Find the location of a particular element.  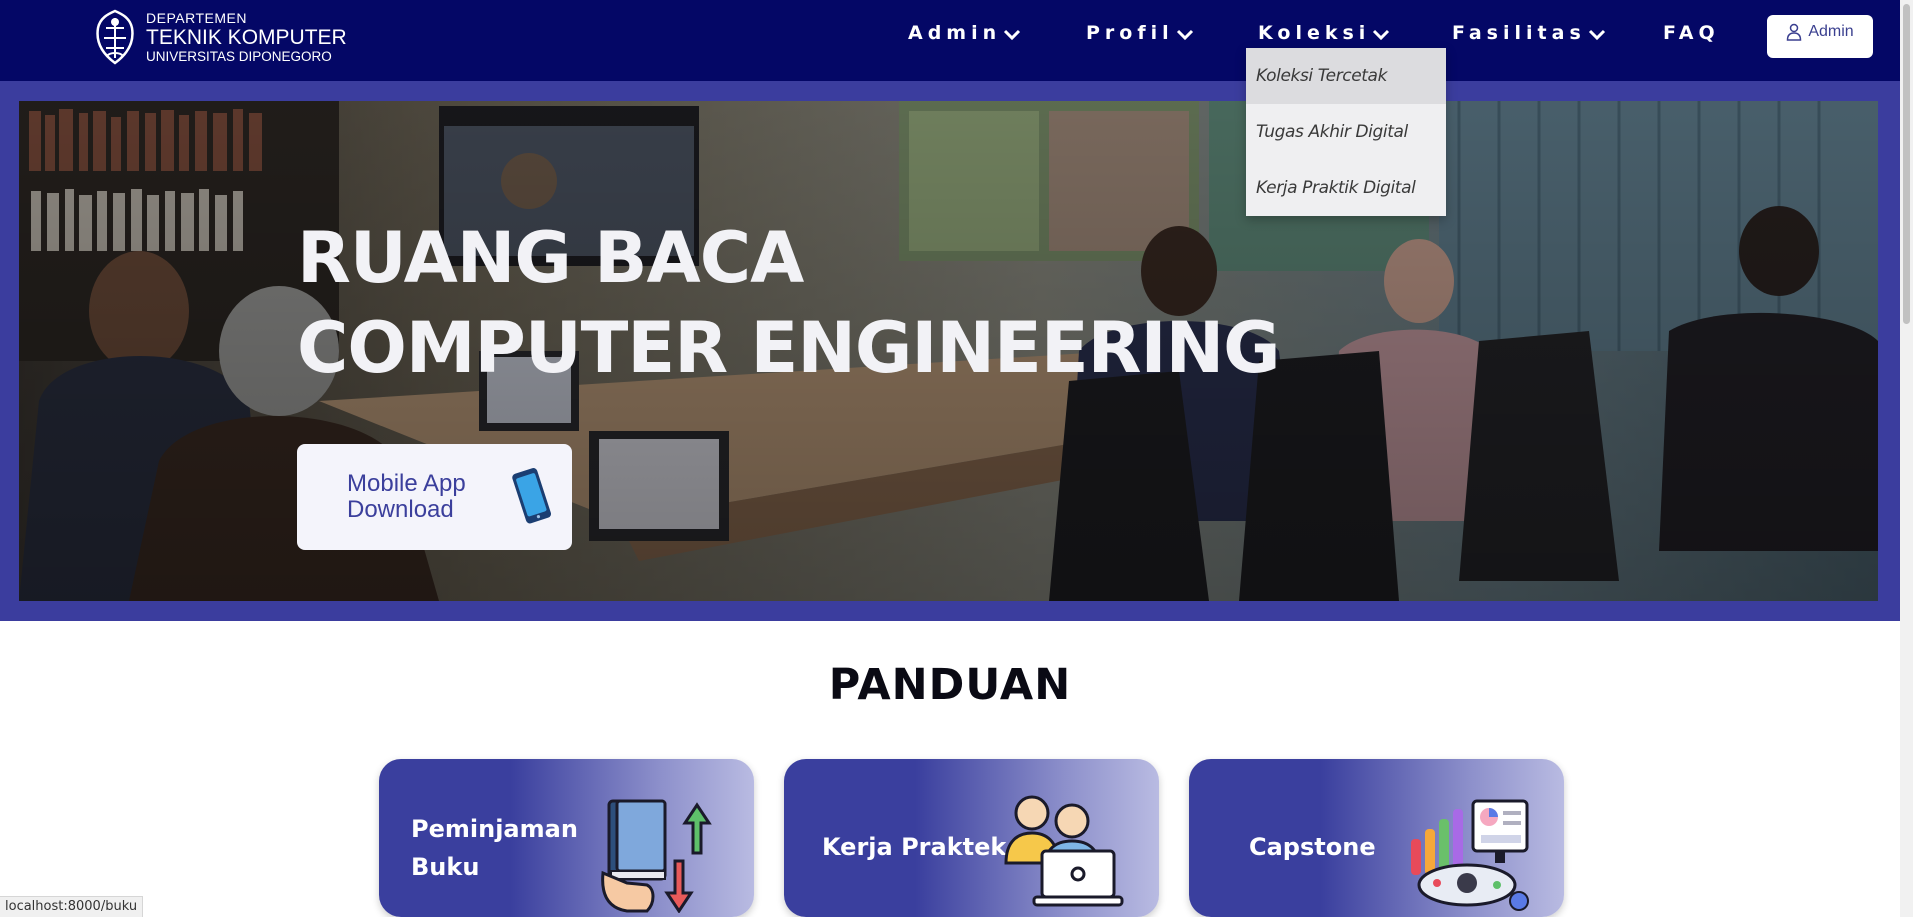

nav-profil: Profil is located at coordinates (1140, 33).